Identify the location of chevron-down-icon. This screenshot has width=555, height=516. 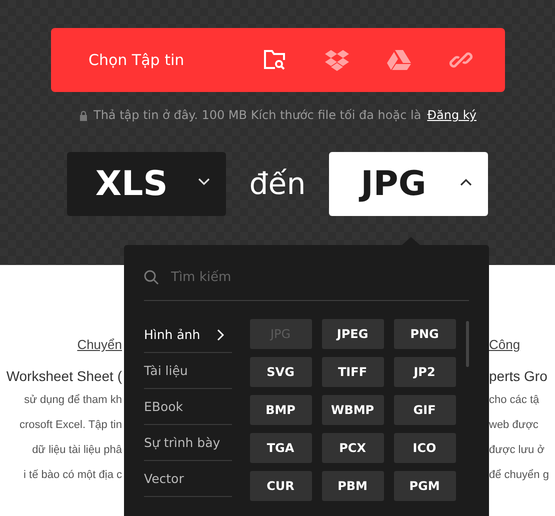
(204, 182).